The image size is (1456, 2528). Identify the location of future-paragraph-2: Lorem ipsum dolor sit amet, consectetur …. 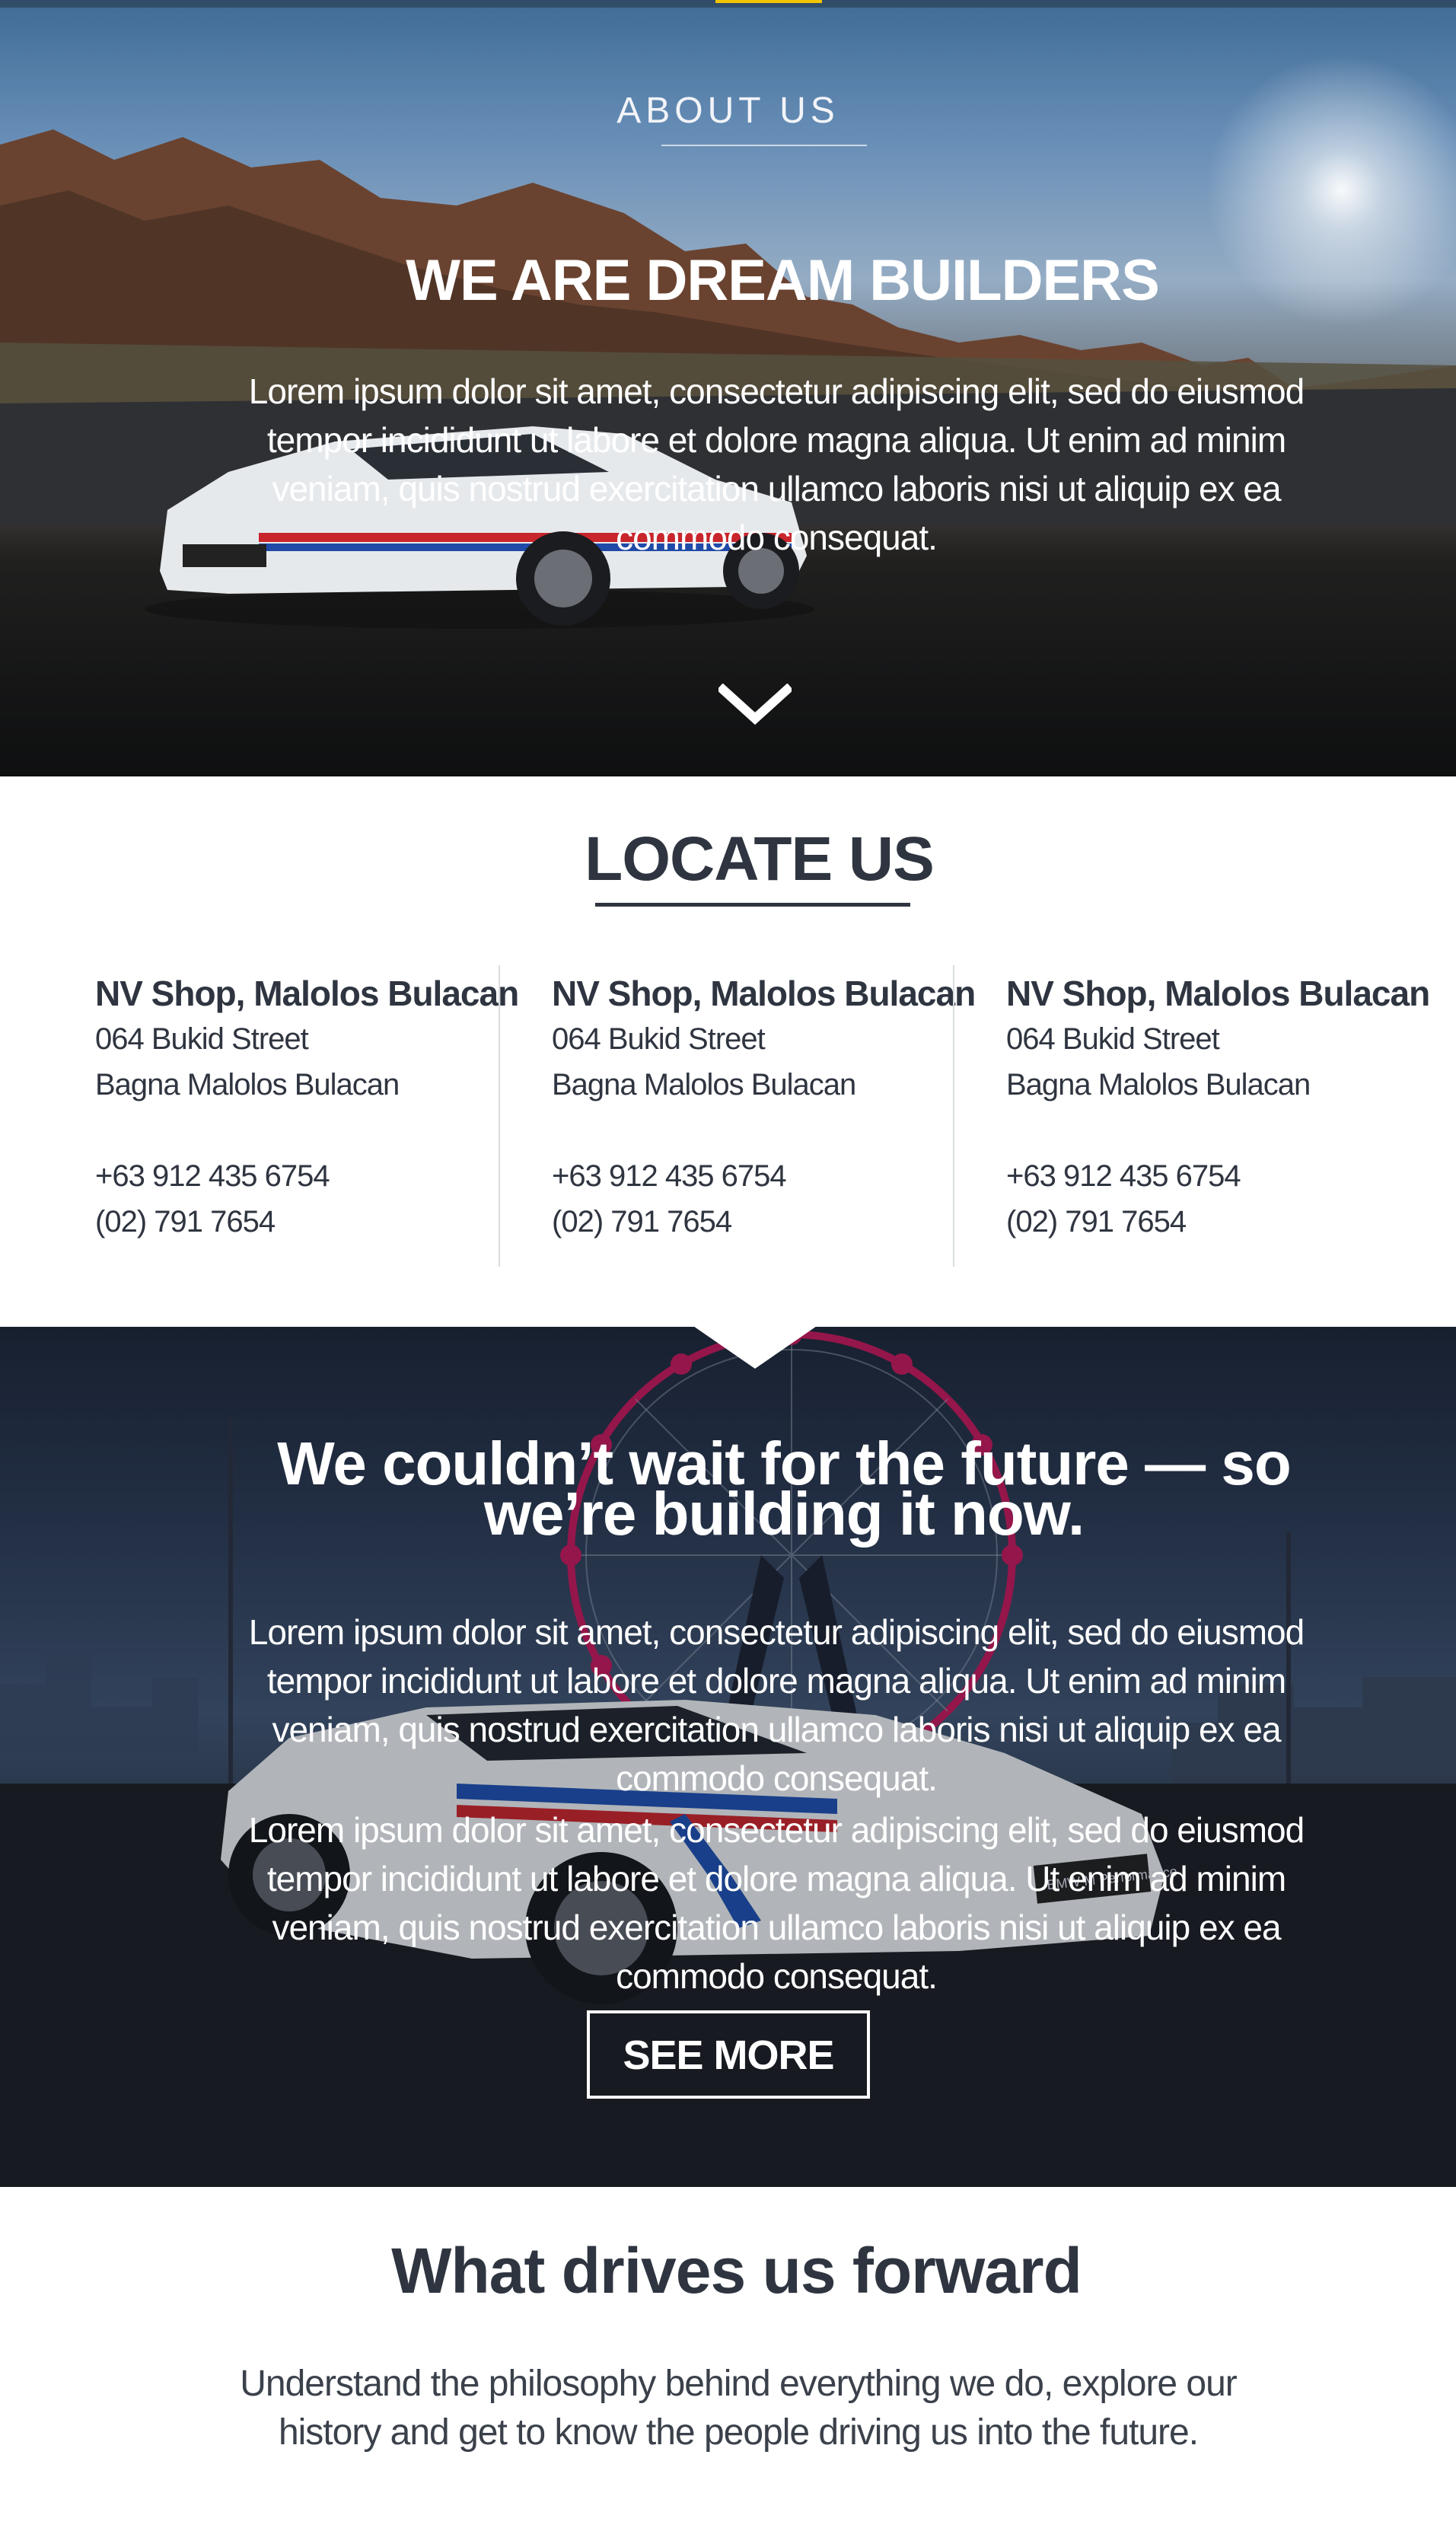
(776, 1903).